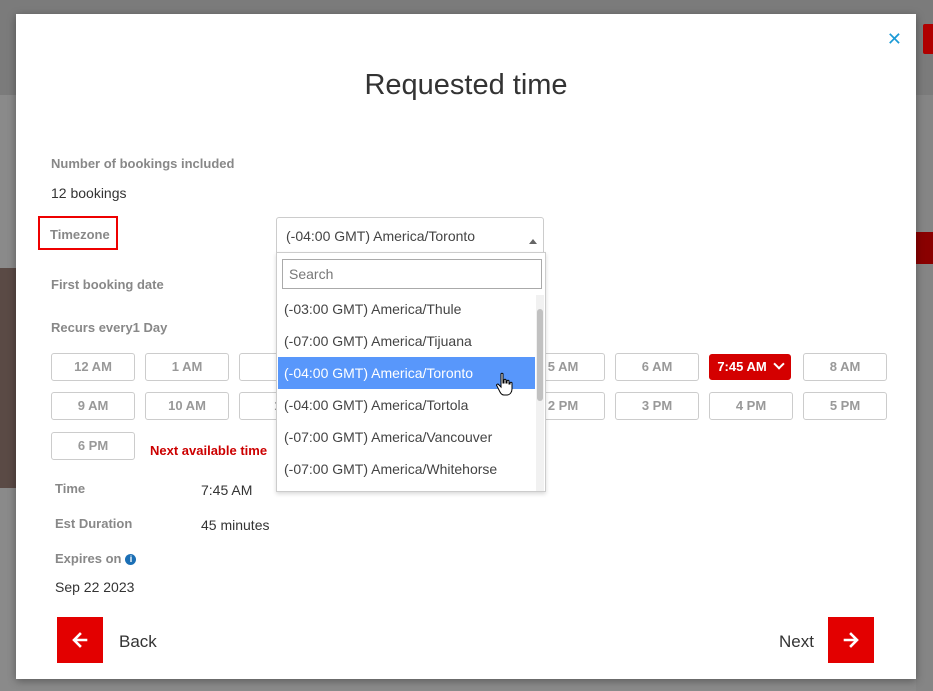 This screenshot has height=691, width=933. I want to click on next-button, so click(851, 640).